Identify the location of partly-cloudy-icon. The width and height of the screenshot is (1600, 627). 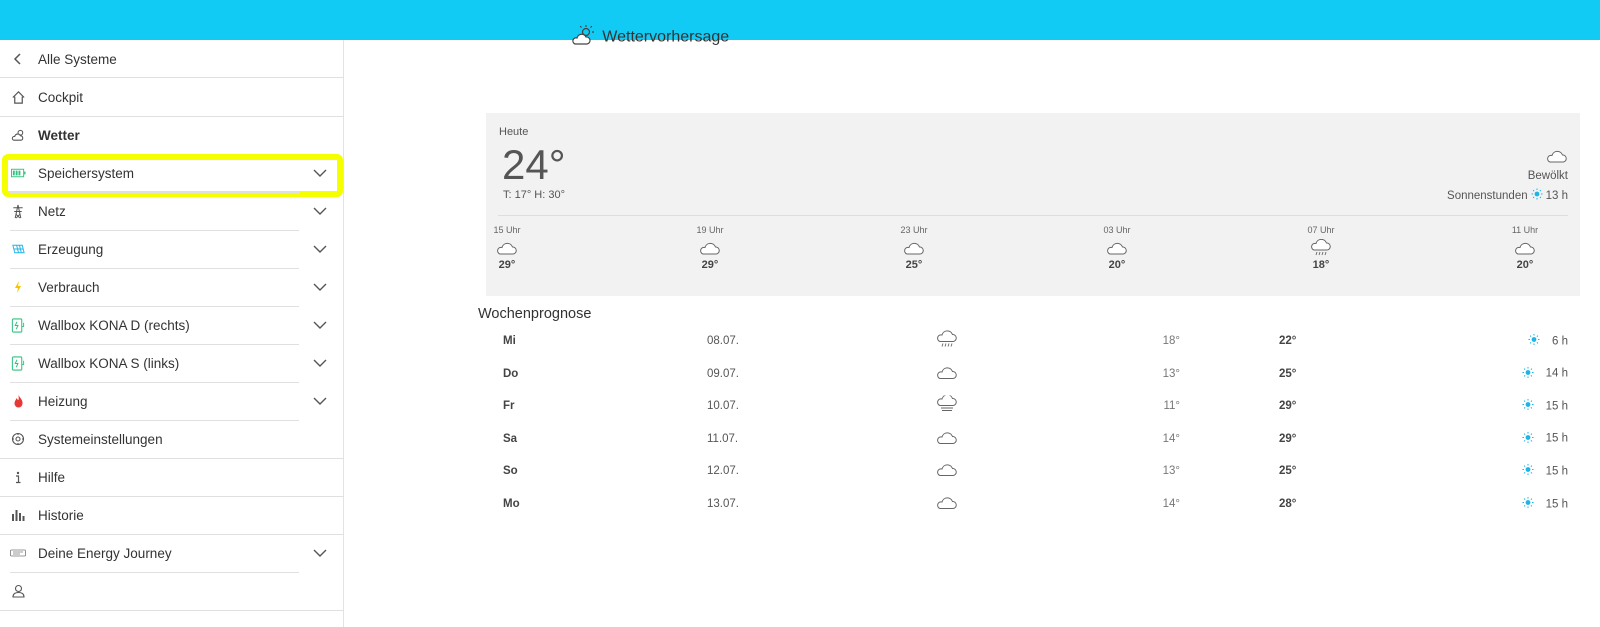
(583, 37).